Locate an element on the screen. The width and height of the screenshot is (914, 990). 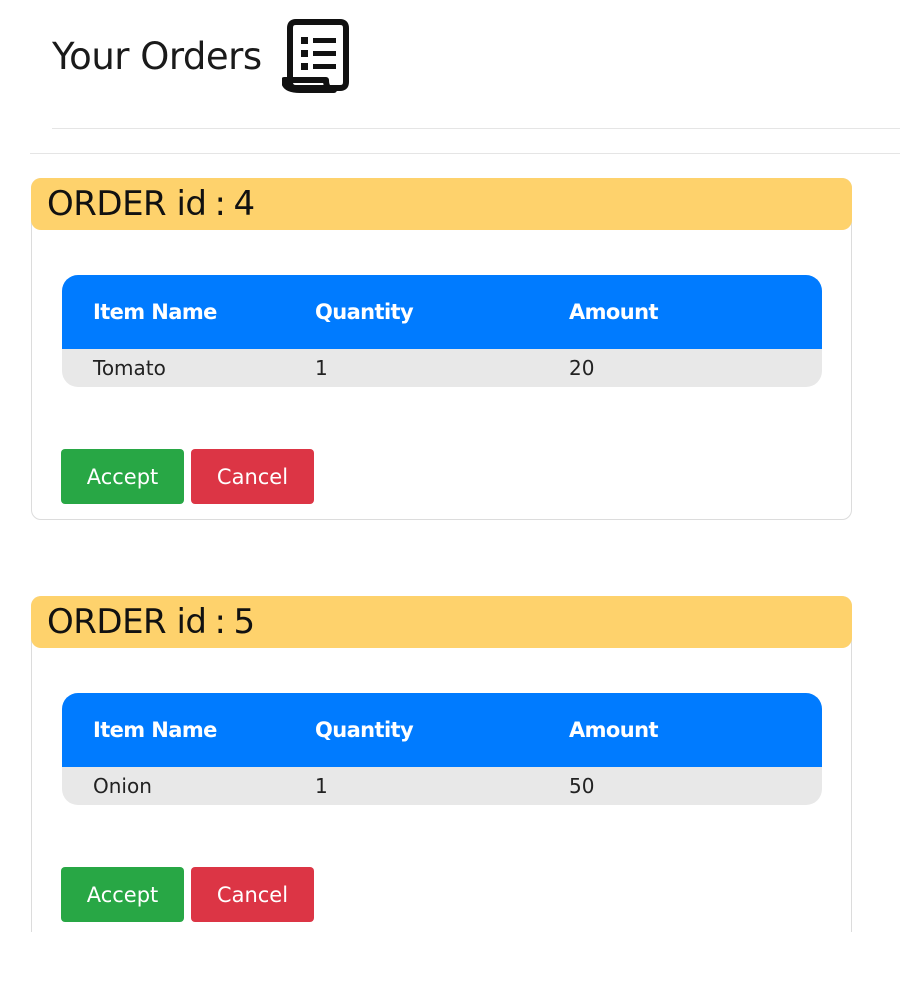
order-id-value: 5 is located at coordinates (244, 622).